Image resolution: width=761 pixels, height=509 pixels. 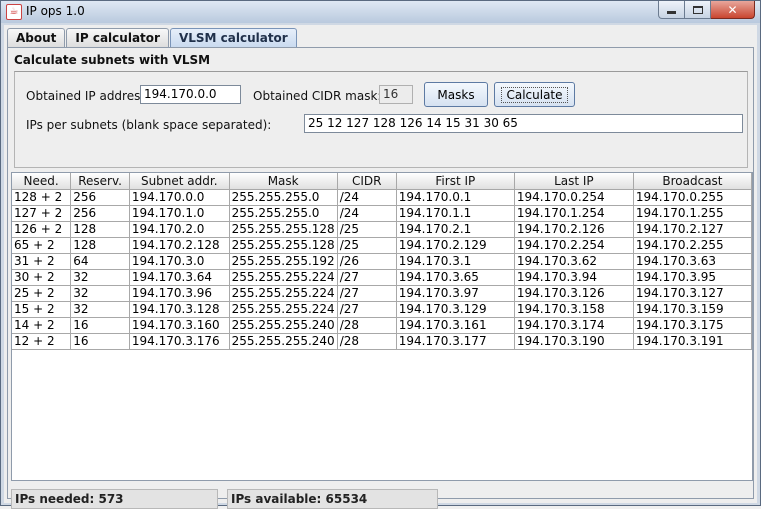 I want to click on minimize-icon, so click(x=671, y=12).